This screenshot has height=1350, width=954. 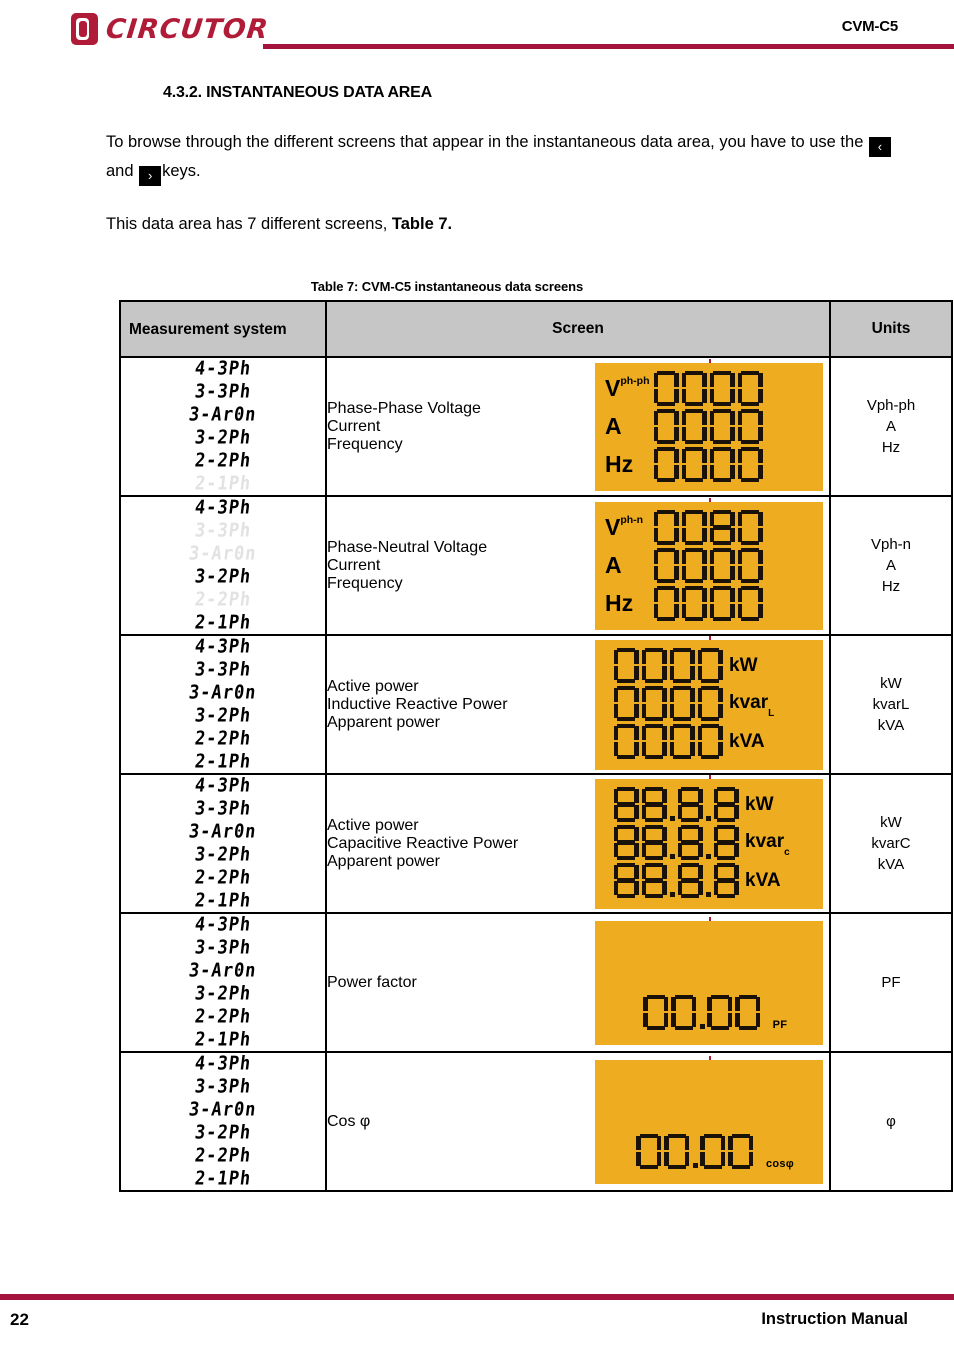 What do you see at coordinates (709, 1151) in the screenshot?
I see `lcd-line: cosφ` at bounding box center [709, 1151].